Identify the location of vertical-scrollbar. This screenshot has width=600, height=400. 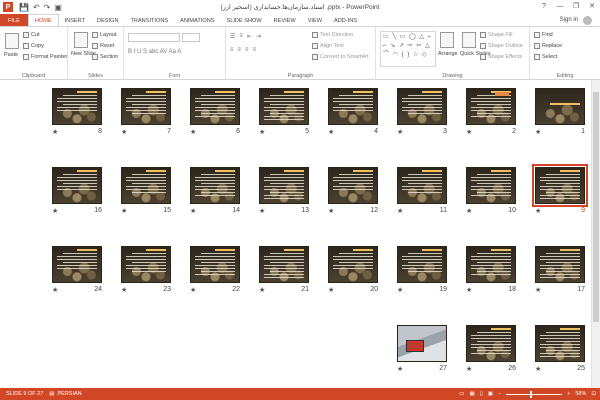
(595, 234).